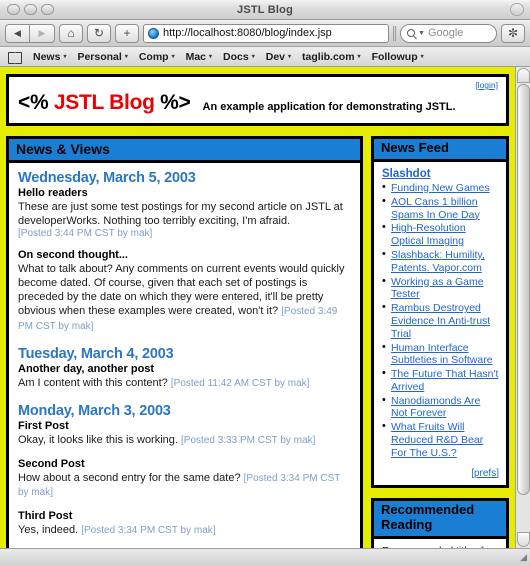  Describe the element at coordinates (15, 57) in the screenshot. I see `show-all-bookmarks-icon` at that location.